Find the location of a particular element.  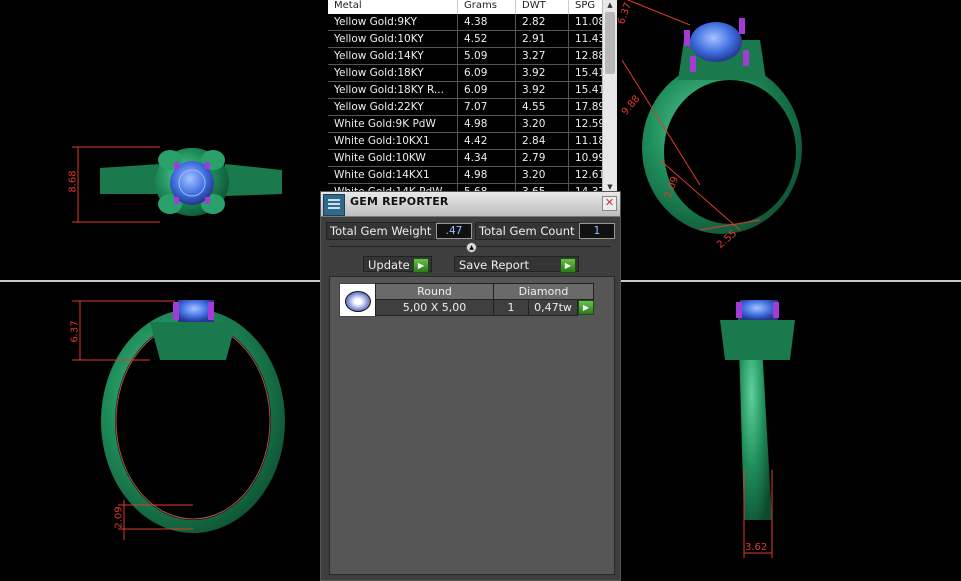

cell-metal: Yellow Gold:22KY is located at coordinates (393, 107).